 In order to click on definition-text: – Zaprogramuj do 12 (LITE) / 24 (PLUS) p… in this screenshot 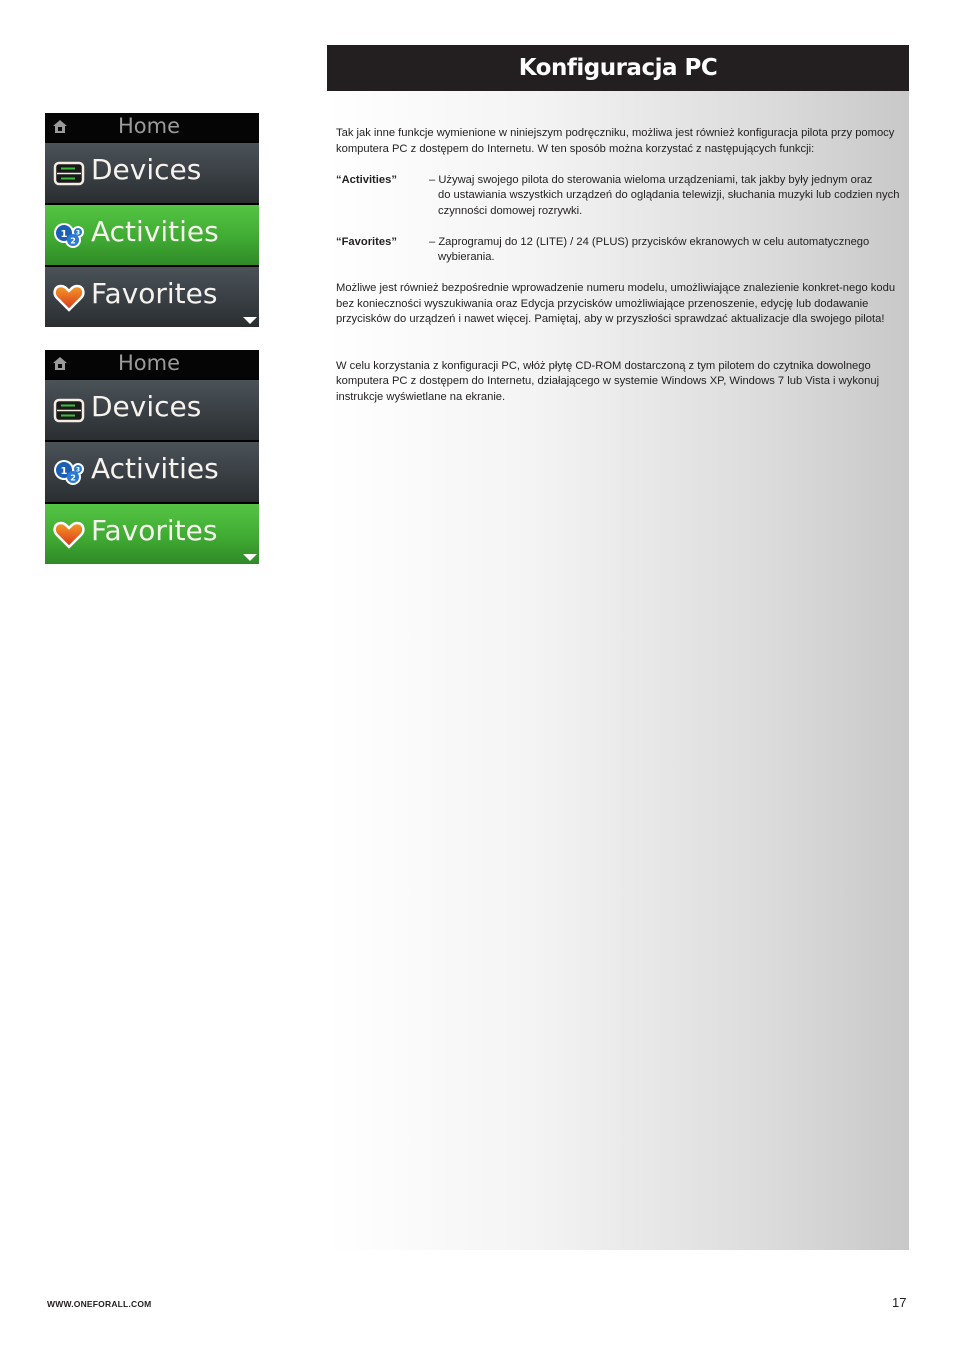, I will do `click(649, 241)`.